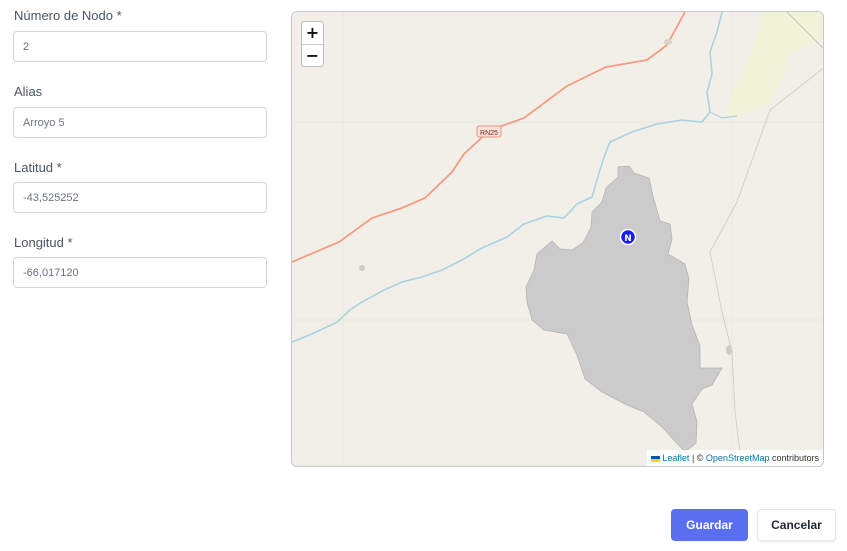 The height and width of the screenshot is (551, 847). I want to click on node-number-label: Número de Nodo *, so click(68, 15).